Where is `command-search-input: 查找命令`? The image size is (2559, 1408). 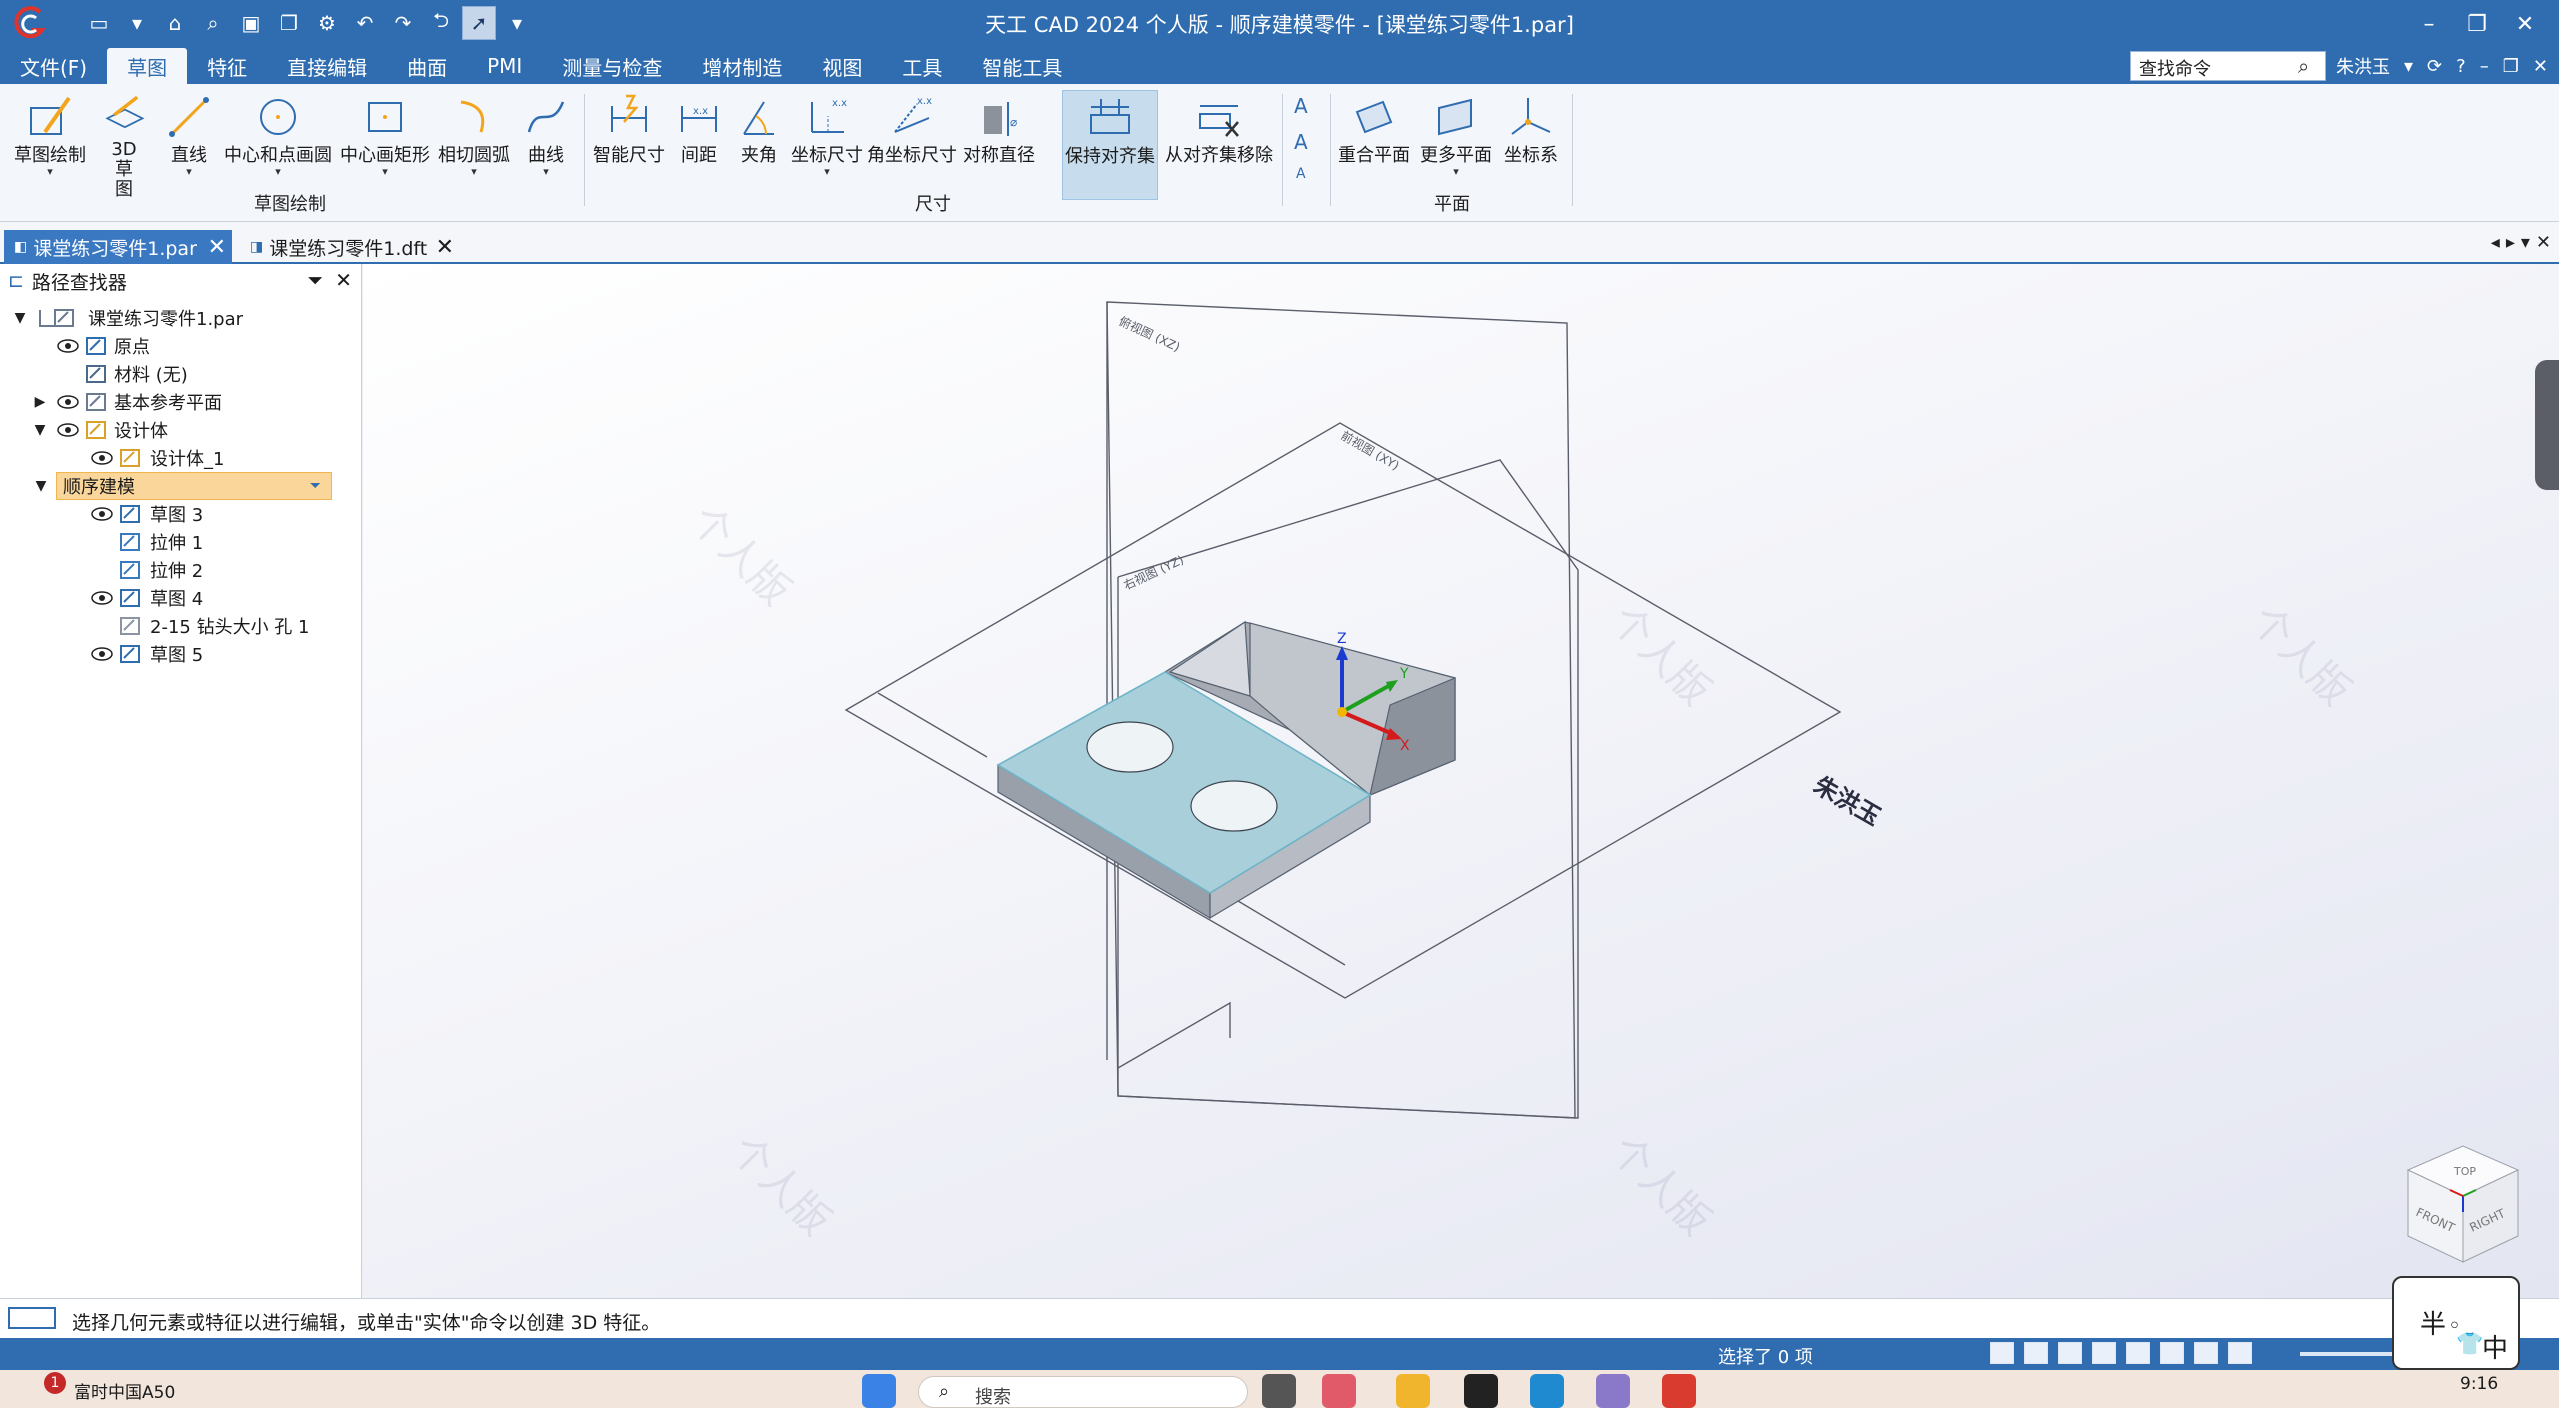
command-search-input: 查找命令 is located at coordinates (2228, 66).